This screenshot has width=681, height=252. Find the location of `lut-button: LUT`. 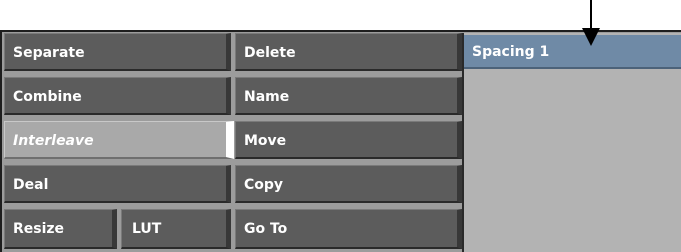

lut-button: LUT is located at coordinates (176, 229).